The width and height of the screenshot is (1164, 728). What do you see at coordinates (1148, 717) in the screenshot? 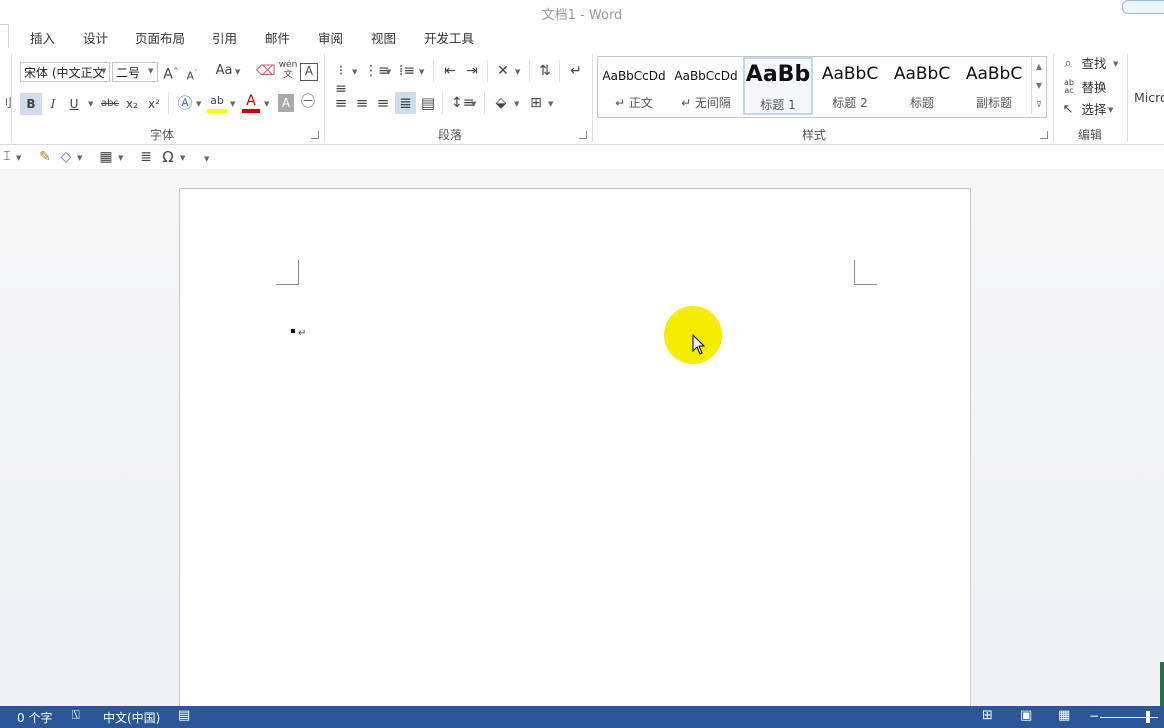
I see `zoom-slider-thumb` at bounding box center [1148, 717].